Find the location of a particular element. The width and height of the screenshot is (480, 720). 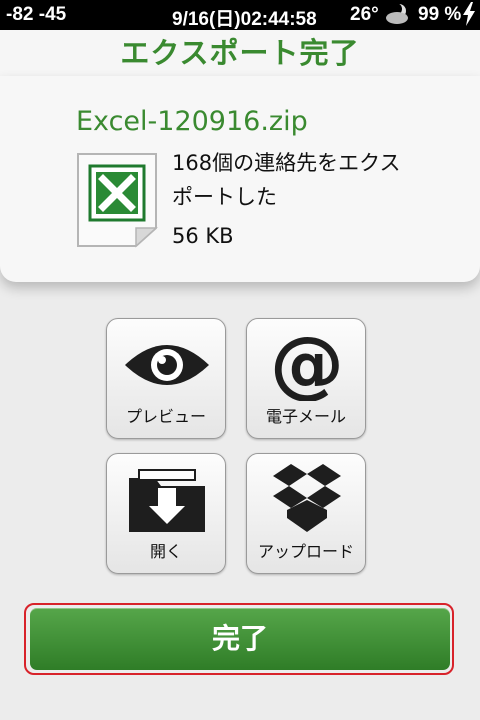

preview-button: プレビュー is located at coordinates (166, 378).